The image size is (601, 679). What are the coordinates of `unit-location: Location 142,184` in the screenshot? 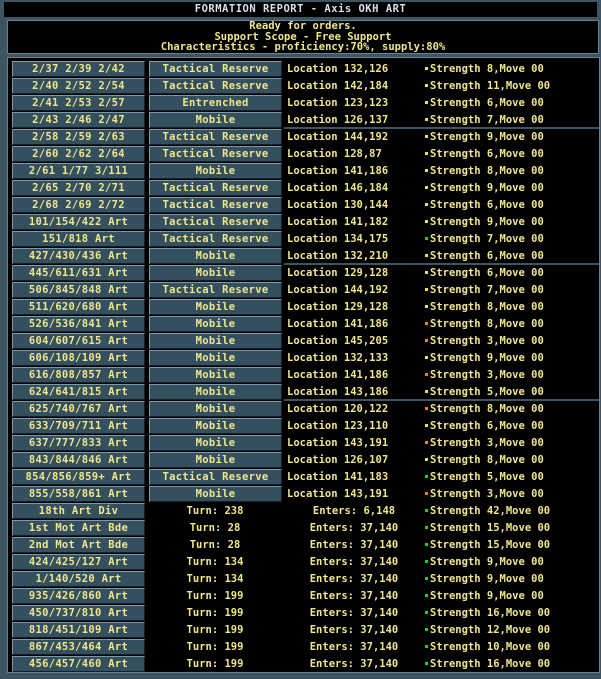 It's located at (338, 86).